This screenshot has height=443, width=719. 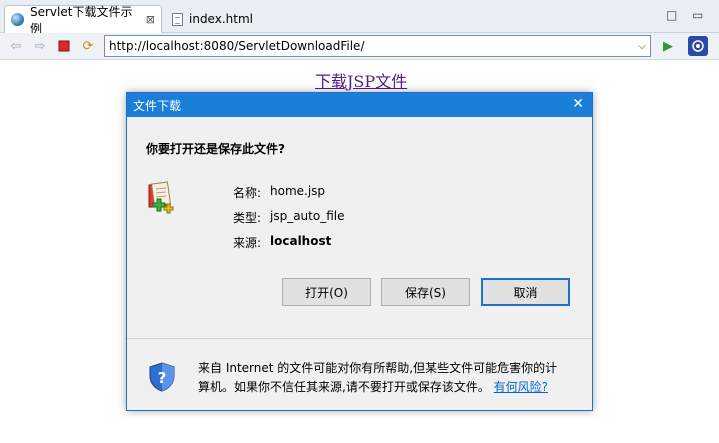 What do you see at coordinates (301, 241) in the screenshot?
I see `file-source-value: localhost` at bounding box center [301, 241].